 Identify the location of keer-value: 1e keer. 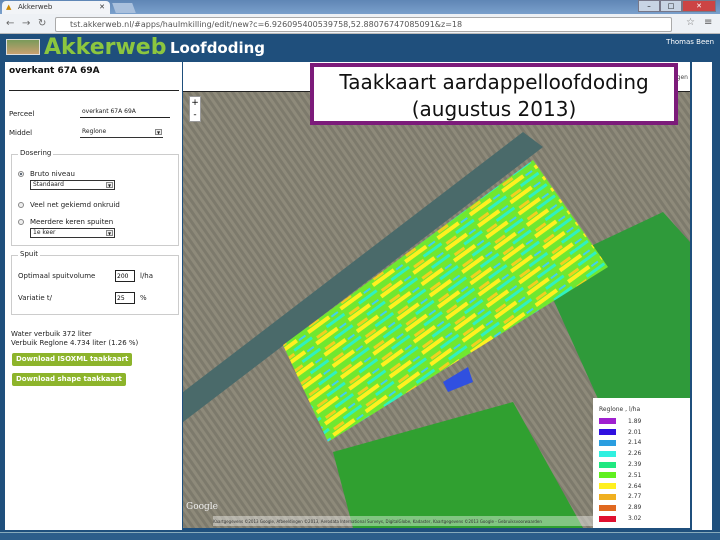
(44, 232).